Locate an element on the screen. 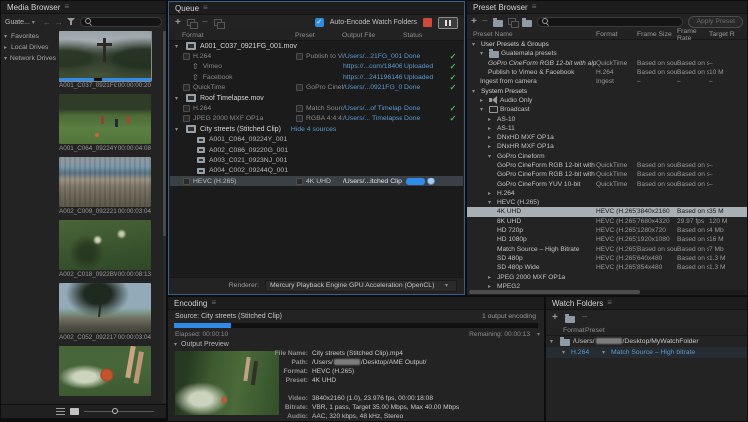 Image resolution: width=748 pixels, height=422 pixels. clip-item: A001_C064_09224Y_...00:00:04:08 is located at coordinates (110, 123).